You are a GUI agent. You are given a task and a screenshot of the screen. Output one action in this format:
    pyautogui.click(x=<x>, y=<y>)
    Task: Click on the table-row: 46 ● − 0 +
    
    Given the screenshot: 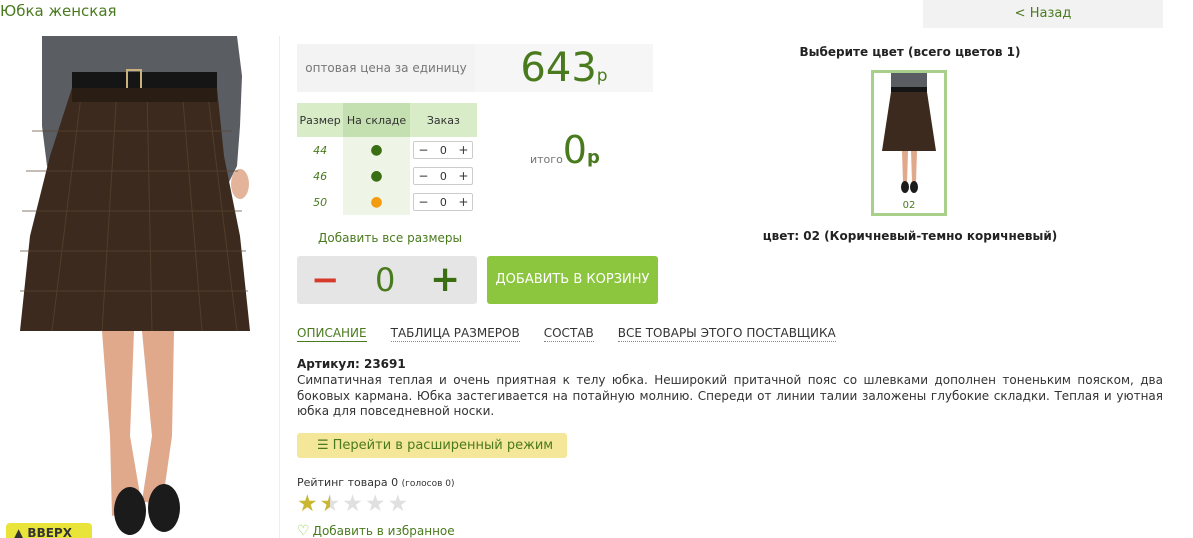 What is the action you would take?
    pyautogui.click(x=387, y=176)
    